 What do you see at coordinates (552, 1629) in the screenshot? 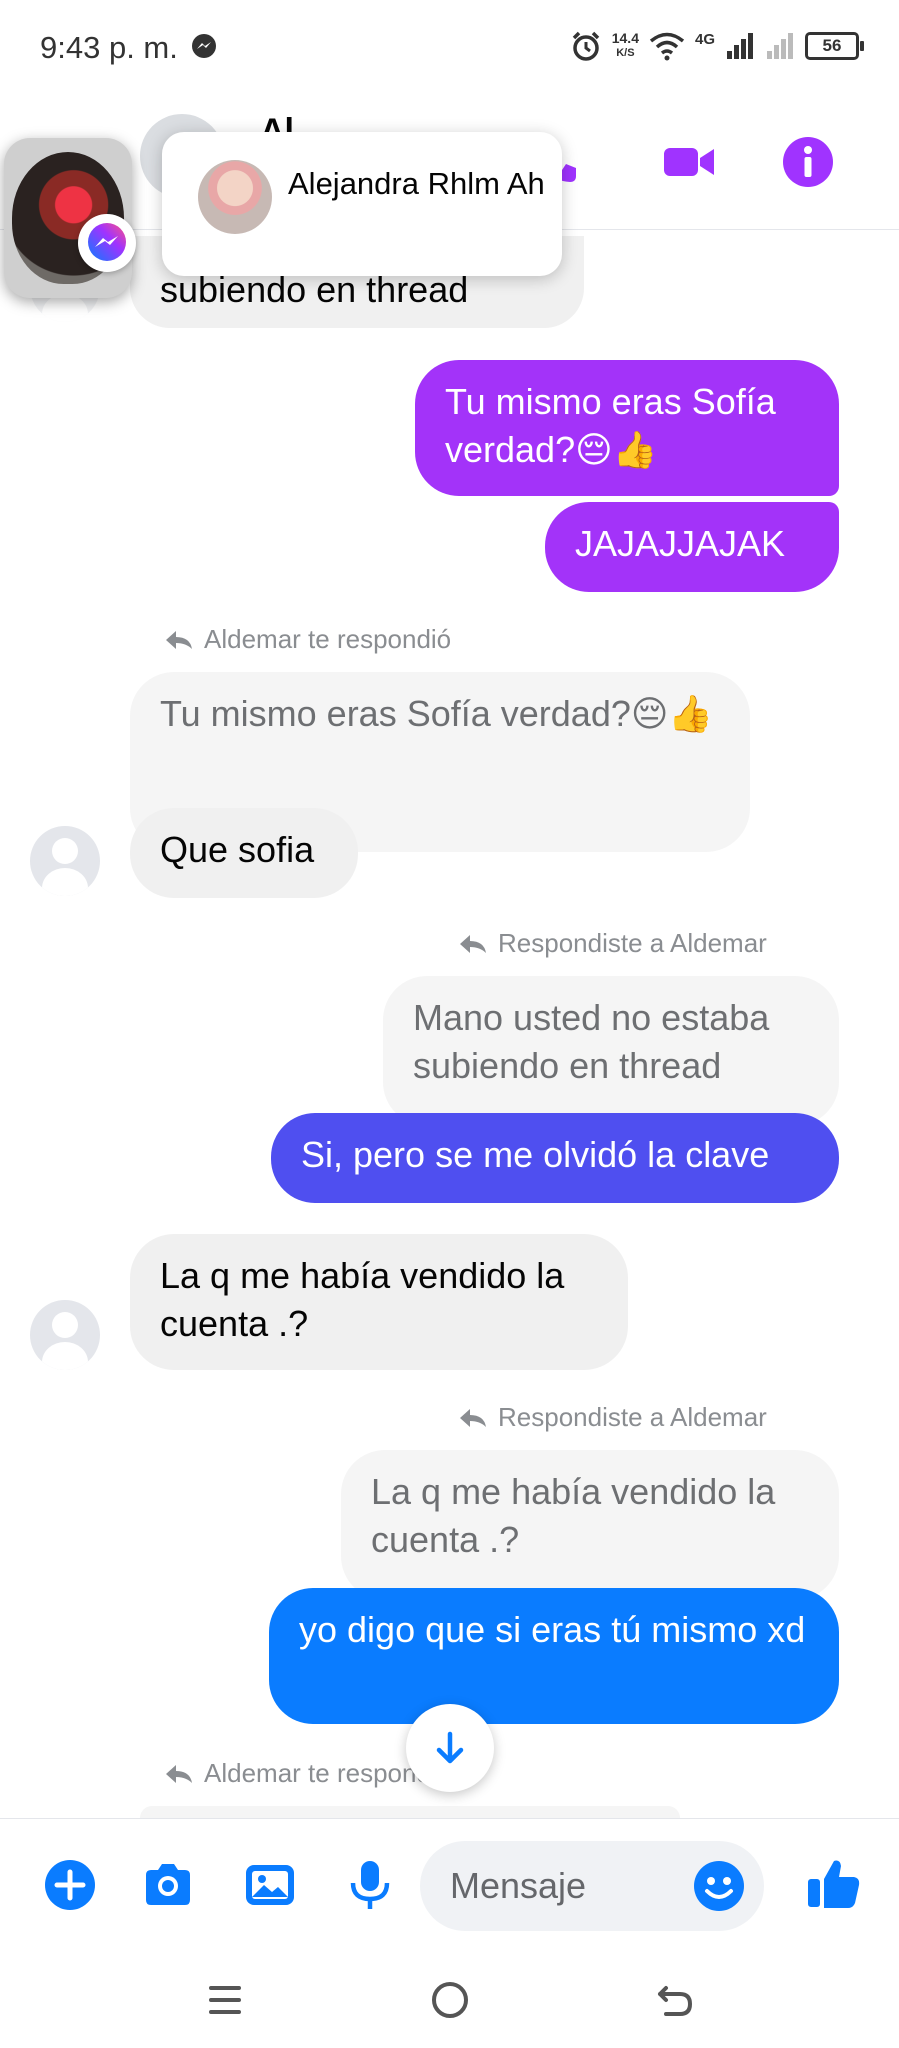
I see `message-text: yo digo que si eras tú mismo xd` at bounding box center [552, 1629].